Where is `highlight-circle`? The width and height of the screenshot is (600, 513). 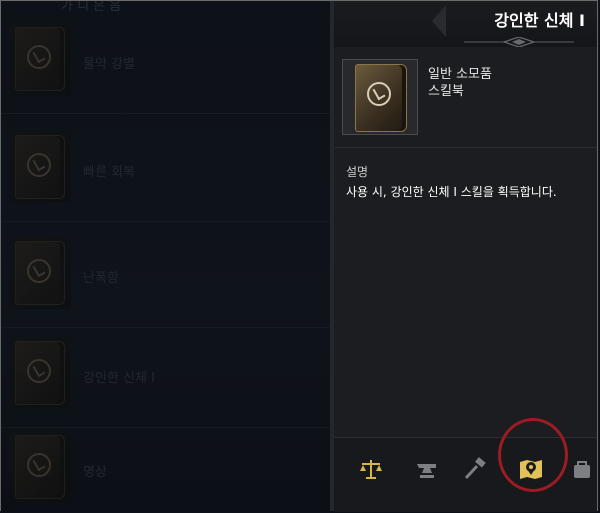 highlight-circle is located at coordinates (533, 455).